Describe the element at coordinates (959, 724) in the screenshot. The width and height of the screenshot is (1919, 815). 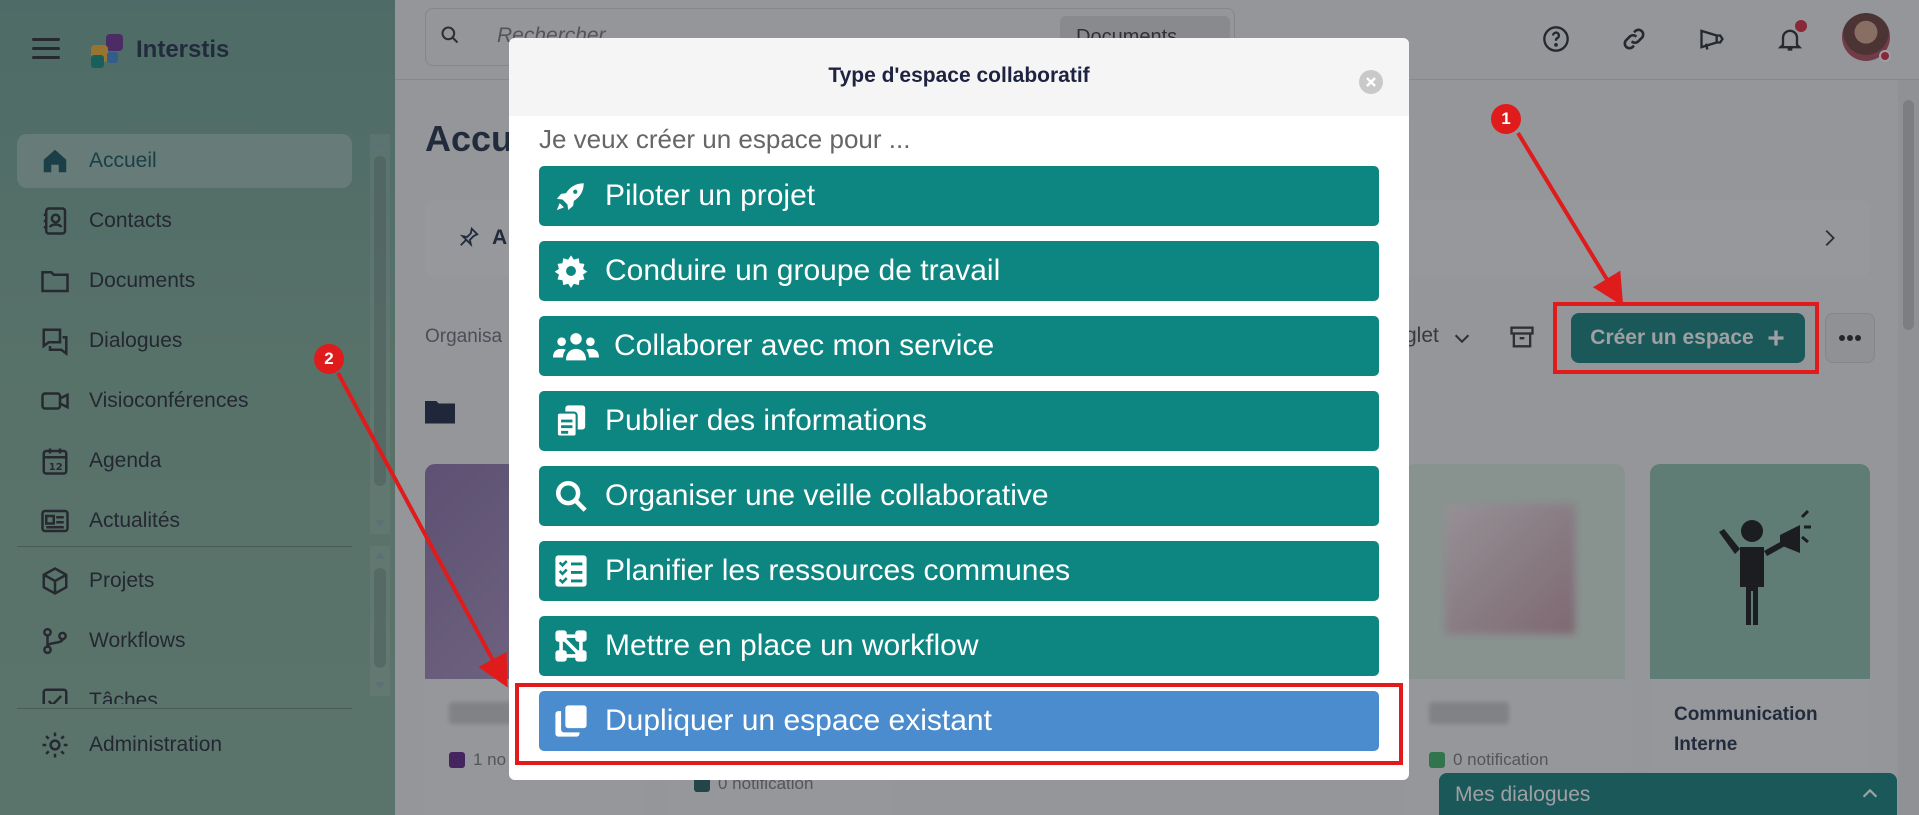
I see `highlight-duplicate-option` at that location.